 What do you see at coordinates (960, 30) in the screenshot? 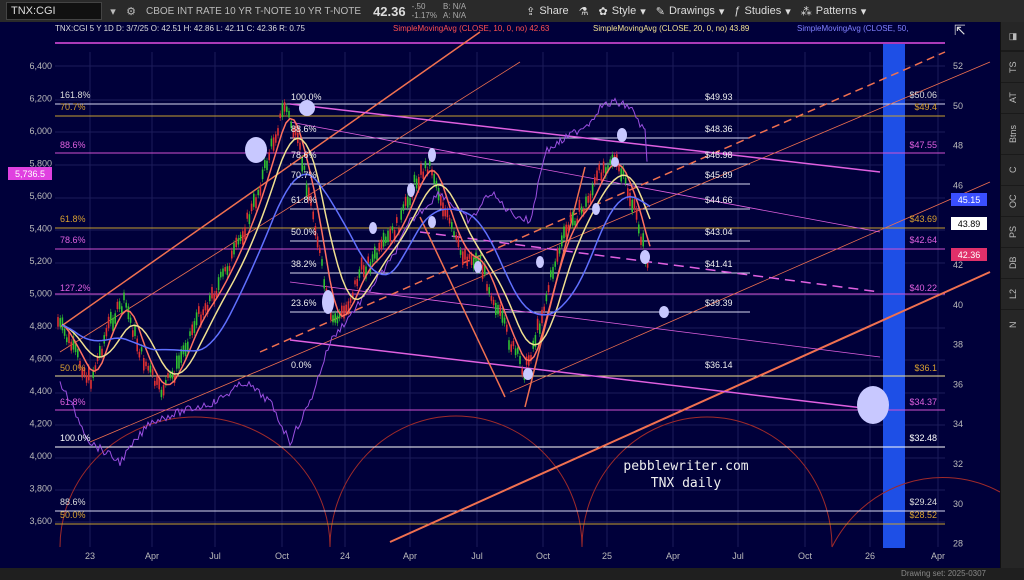
I see `collapse-icon: ⇱` at bounding box center [960, 30].